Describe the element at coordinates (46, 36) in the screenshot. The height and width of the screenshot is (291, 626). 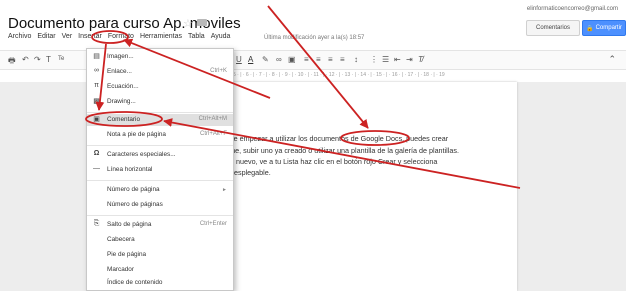
I see `menu-editar: Editar` at that location.